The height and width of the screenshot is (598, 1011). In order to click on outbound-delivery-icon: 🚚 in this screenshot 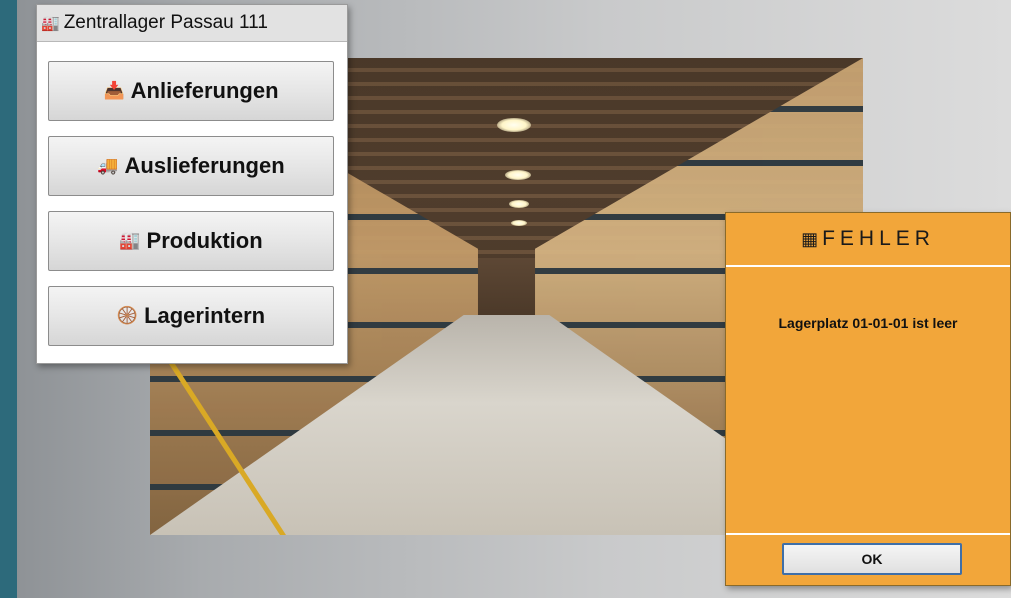, I will do `click(108, 165)`.